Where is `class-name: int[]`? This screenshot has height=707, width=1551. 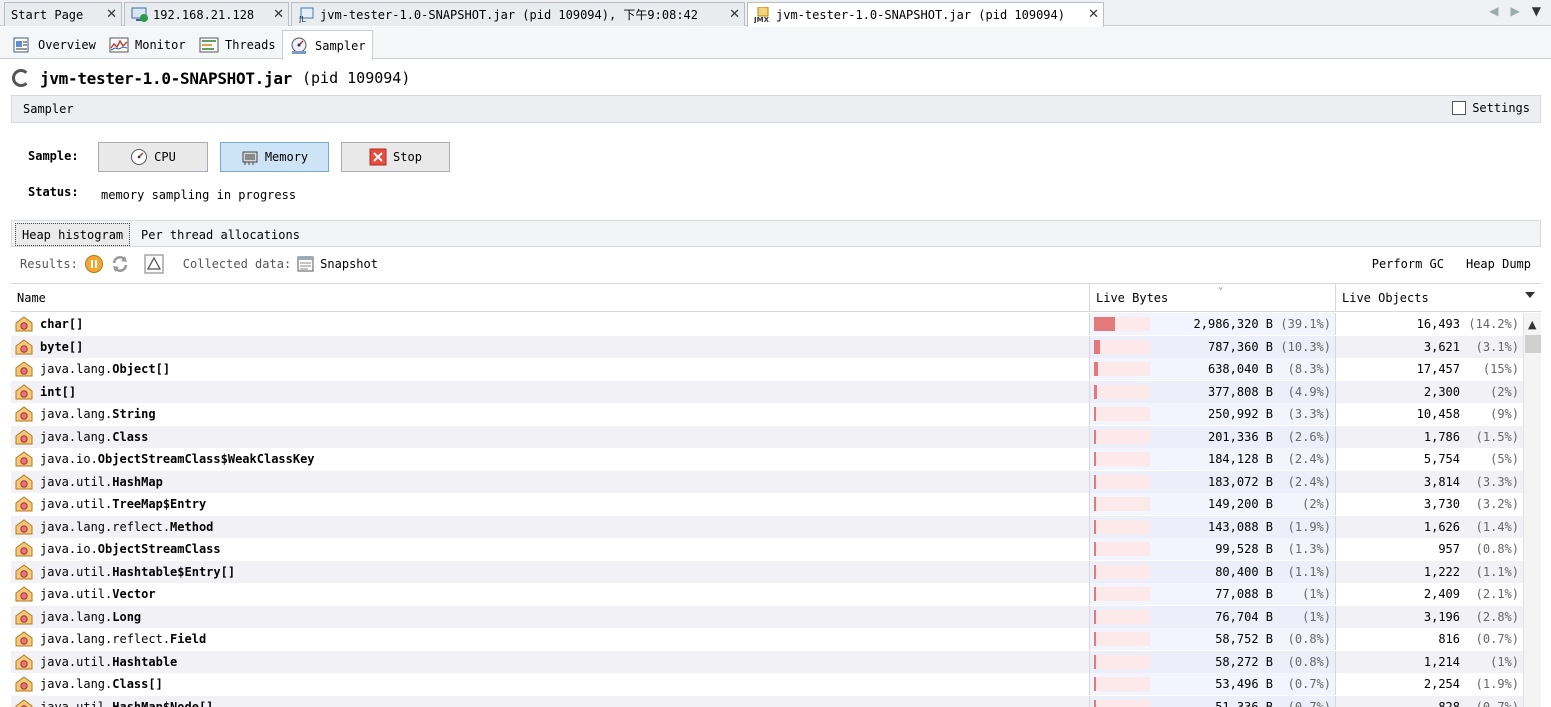 class-name: int[] is located at coordinates (58, 391).